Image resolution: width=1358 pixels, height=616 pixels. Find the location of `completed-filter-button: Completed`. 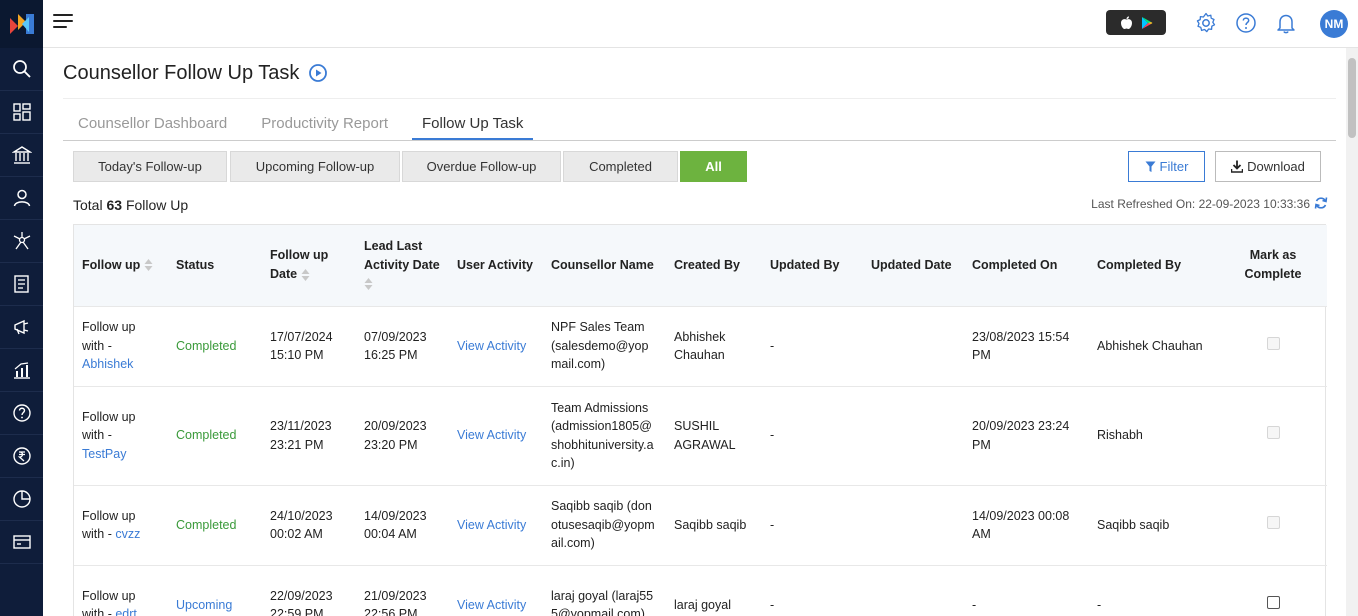

completed-filter-button: Completed is located at coordinates (620, 166).